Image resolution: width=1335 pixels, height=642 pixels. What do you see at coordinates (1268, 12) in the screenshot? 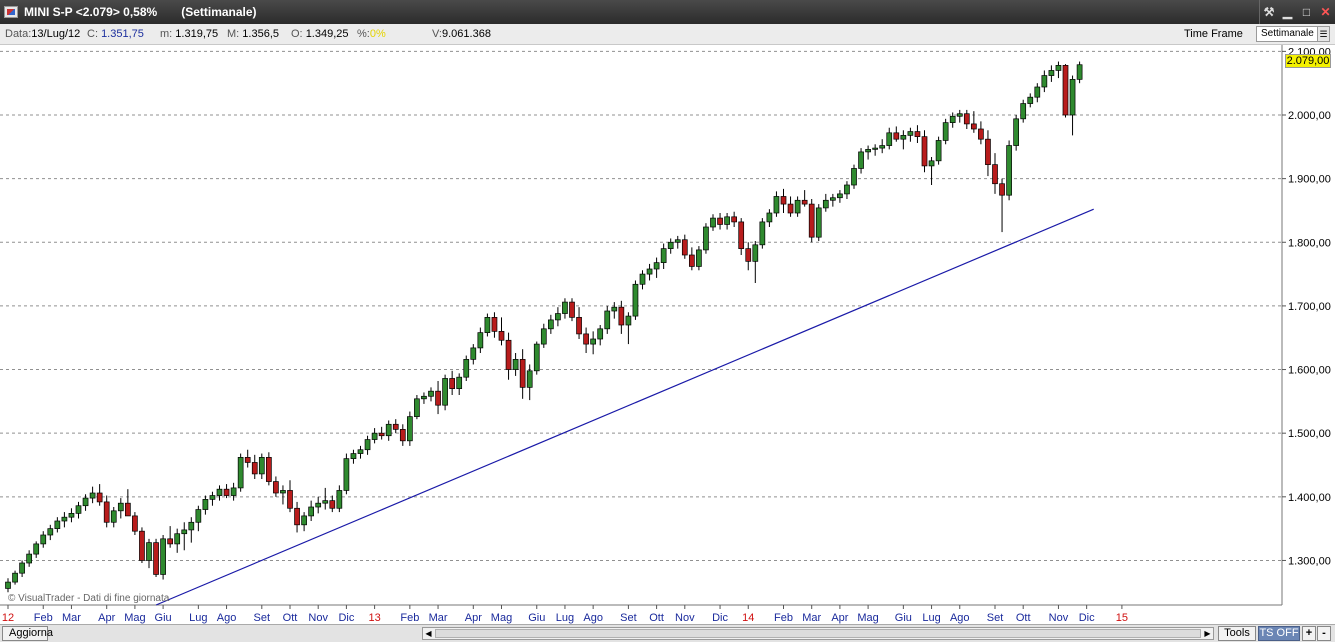
I see `pin-icon: ⚒` at bounding box center [1268, 12].